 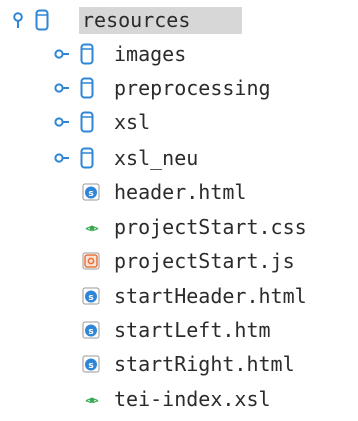 I want to click on tree-node-label: preprocessing, so click(x=192, y=88).